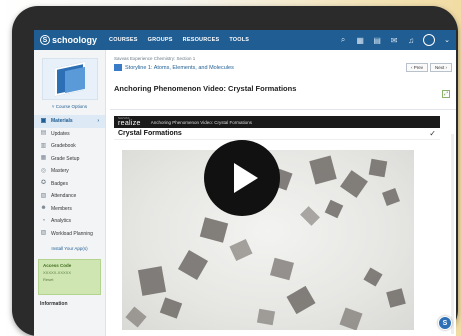 Image resolution: width=461 pixels, height=336 pixels. Describe the element at coordinates (360, 40) in the screenshot. I see `grid-icon: ▦` at that location.